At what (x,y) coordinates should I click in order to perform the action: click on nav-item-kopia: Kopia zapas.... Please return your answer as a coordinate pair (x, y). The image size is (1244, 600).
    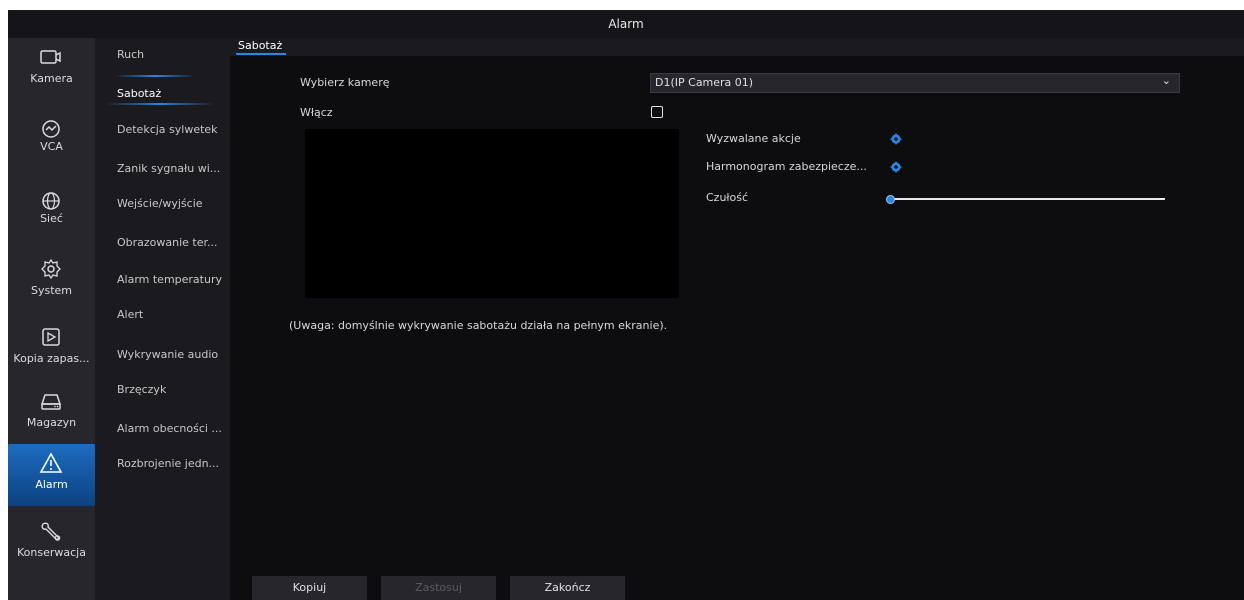
    Looking at the image, I should click on (51, 350).